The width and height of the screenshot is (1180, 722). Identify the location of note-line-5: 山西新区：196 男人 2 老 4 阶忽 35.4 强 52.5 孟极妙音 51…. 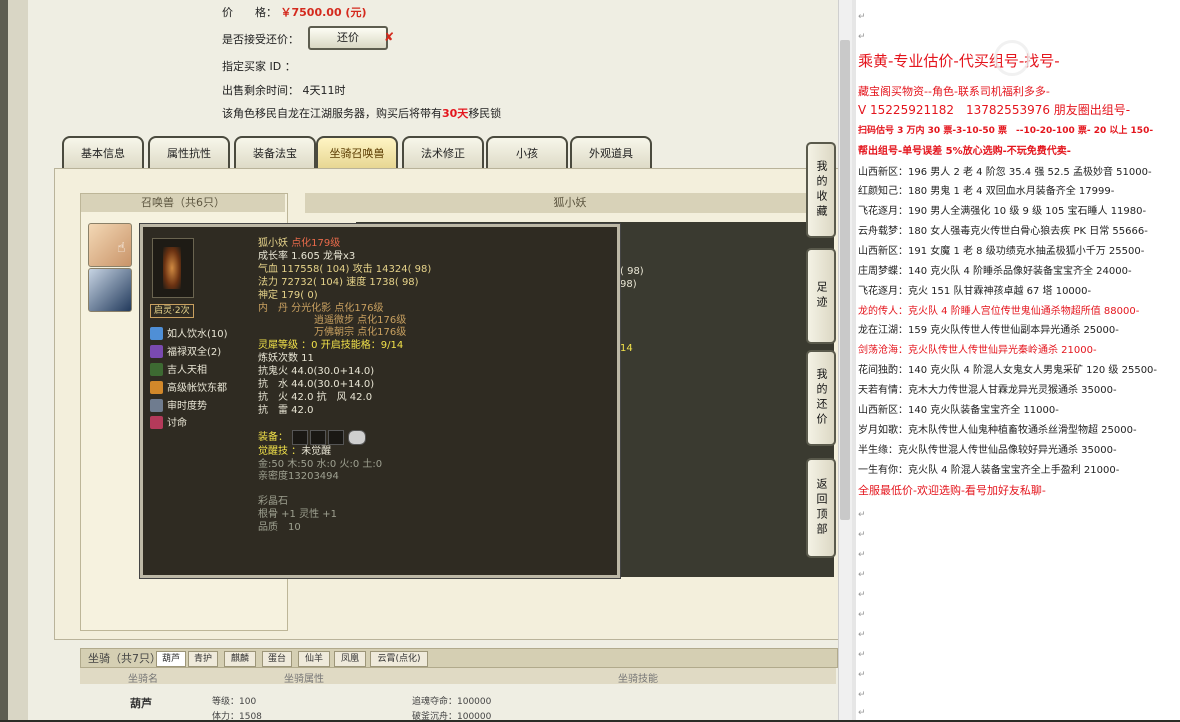
(1005, 172).